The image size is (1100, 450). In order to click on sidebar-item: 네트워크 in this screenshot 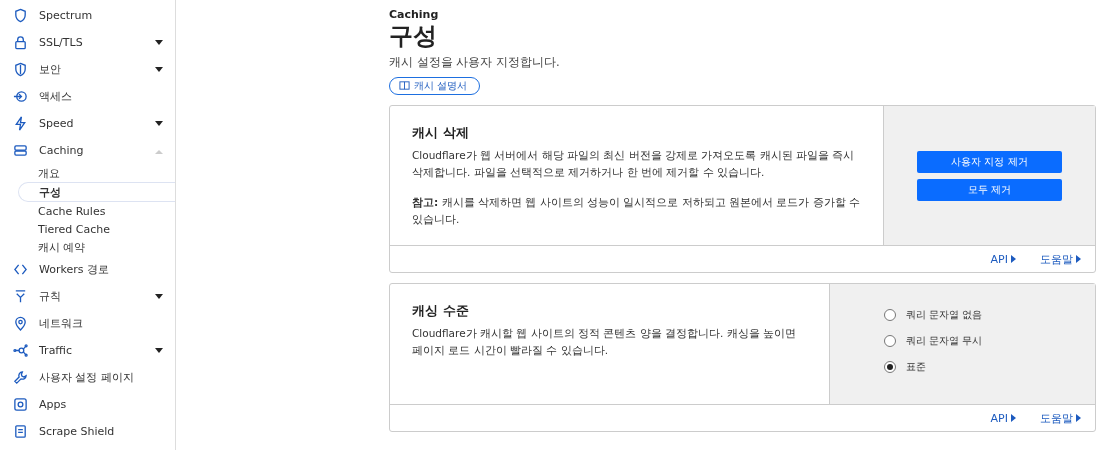, I will do `click(87, 323)`.